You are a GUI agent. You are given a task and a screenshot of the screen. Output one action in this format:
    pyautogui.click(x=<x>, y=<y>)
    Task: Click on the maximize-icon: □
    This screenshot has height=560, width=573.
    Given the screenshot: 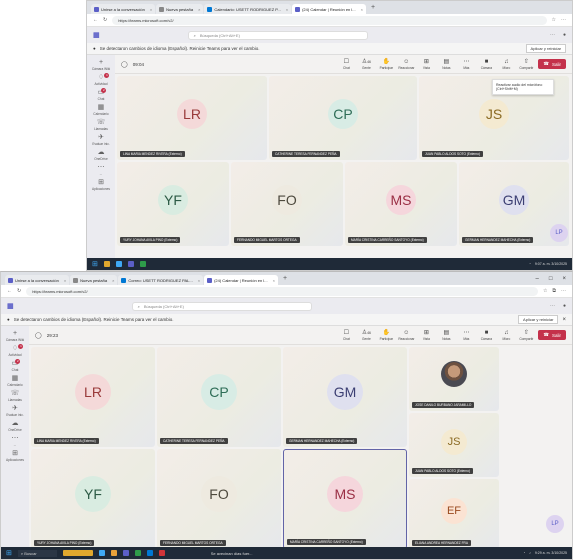 What is the action you would take?
    pyautogui.click(x=551, y=279)
    